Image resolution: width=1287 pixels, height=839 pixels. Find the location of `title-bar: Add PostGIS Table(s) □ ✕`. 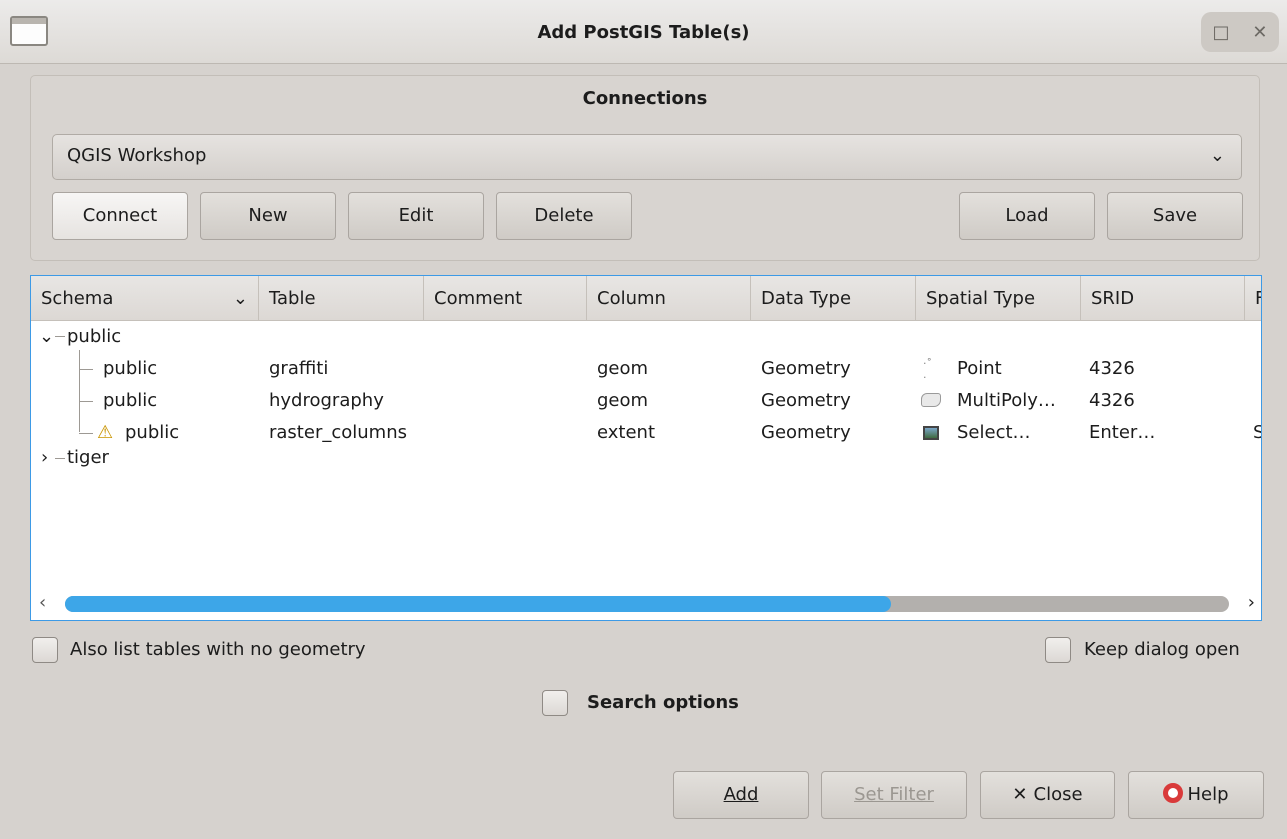

title-bar: Add PostGIS Table(s) □ ✕ is located at coordinates (643, 32).